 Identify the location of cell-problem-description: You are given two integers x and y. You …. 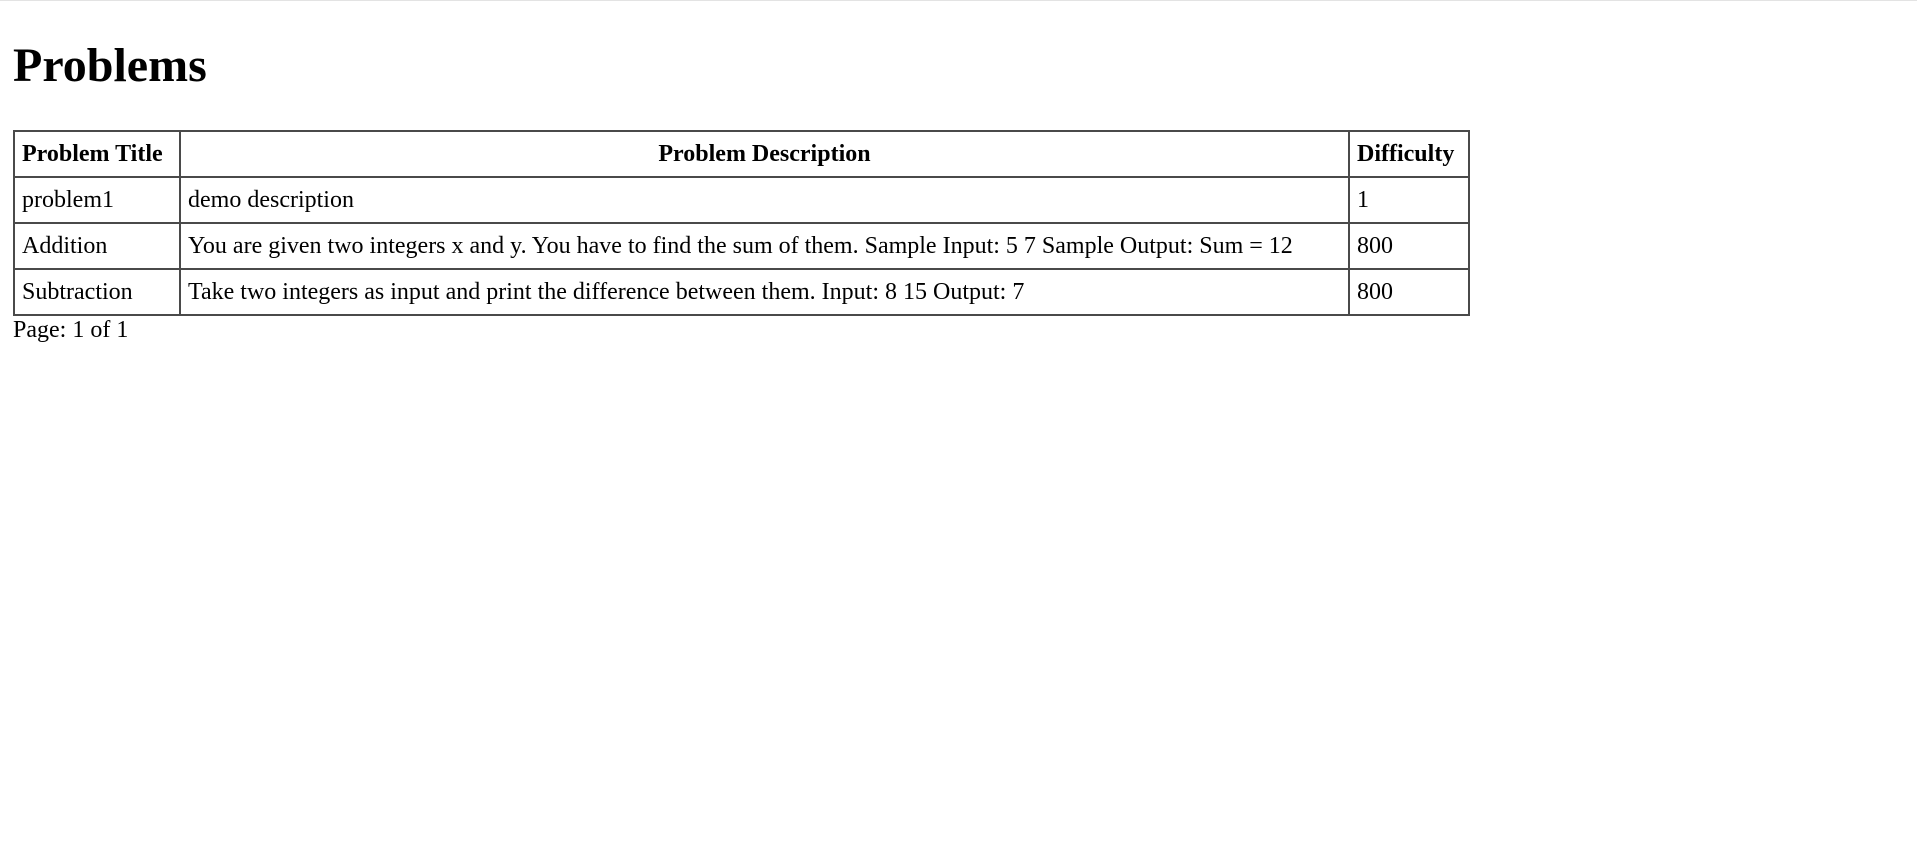
(764, 246).